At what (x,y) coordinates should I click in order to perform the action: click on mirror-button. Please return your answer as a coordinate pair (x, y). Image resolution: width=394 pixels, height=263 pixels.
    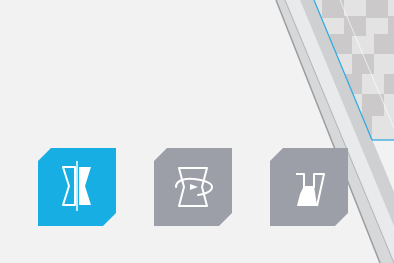
    Looking at the image, I should click on (77, 187).